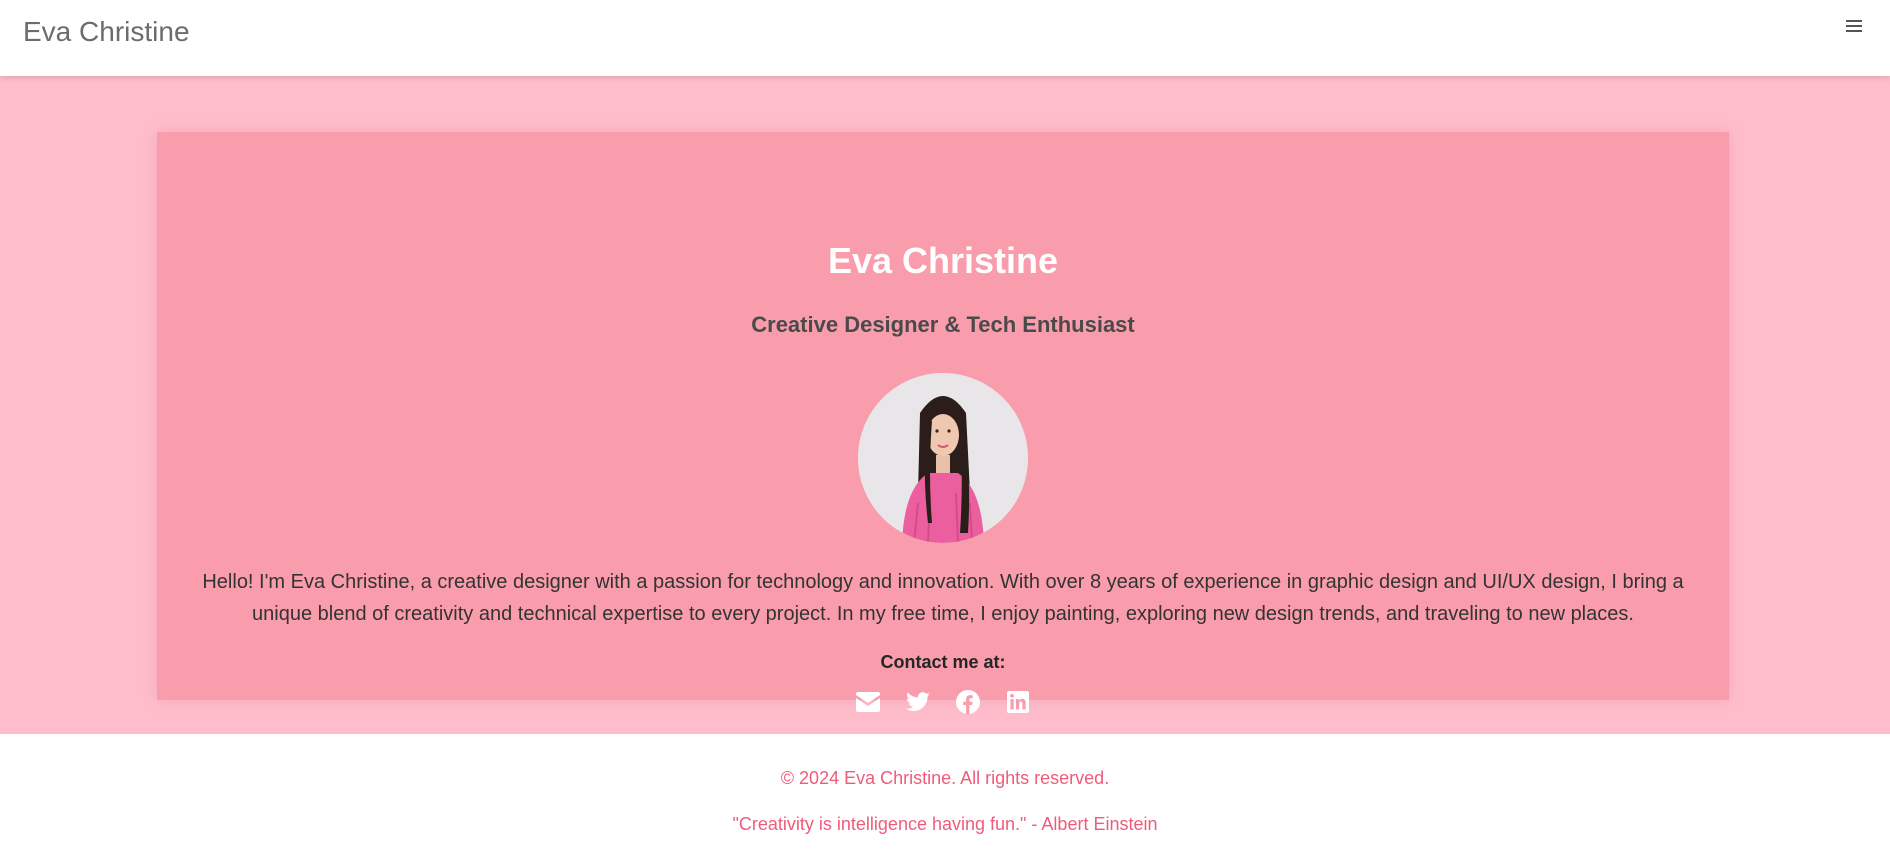  I want to click on linkedin-link, so click(1018, 704).